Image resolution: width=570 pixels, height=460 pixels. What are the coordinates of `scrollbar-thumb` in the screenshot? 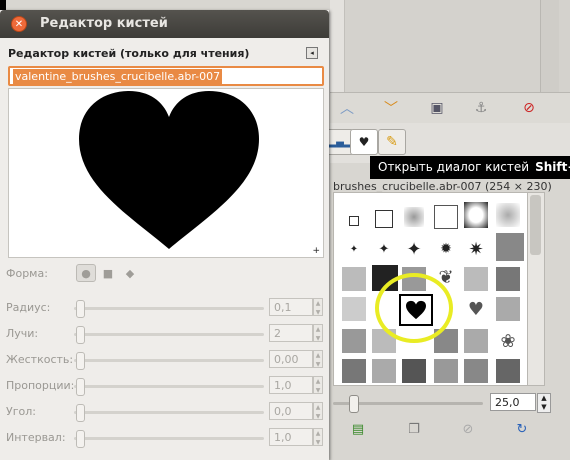 It's located at (535, 225).